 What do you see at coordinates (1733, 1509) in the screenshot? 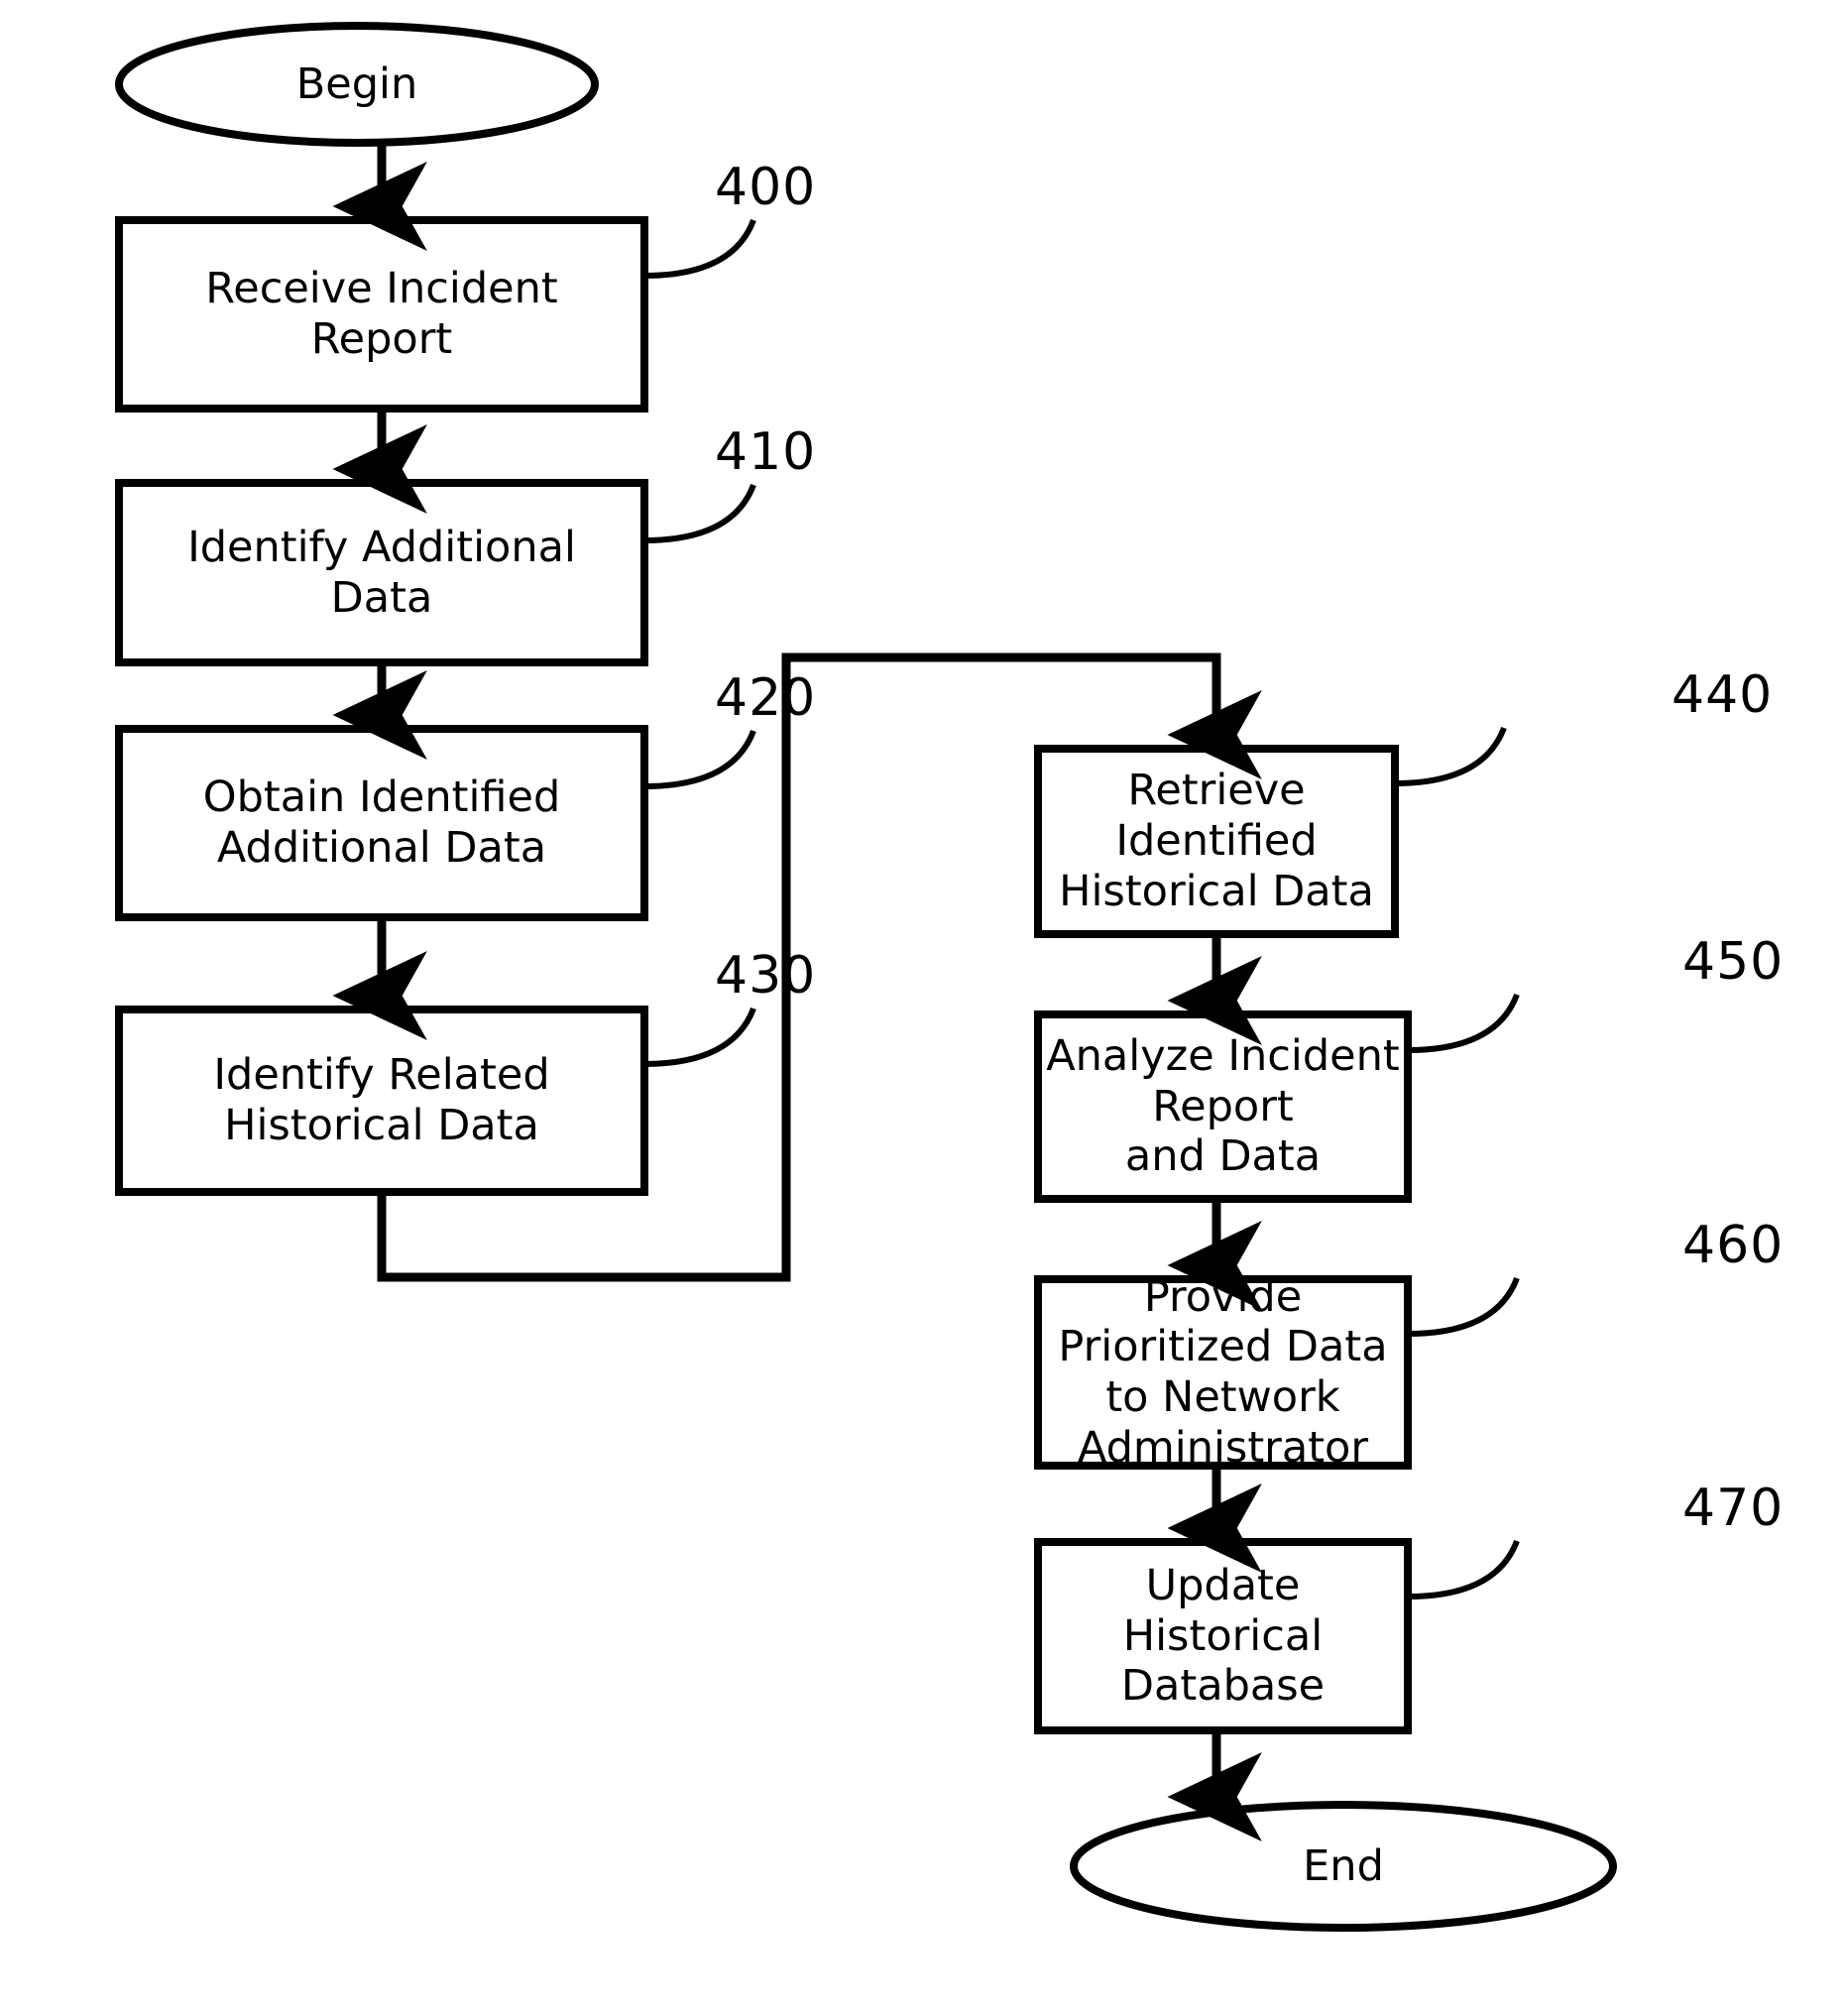
I see `reference-number-470: 470` at bounding box center [1733, 1509].